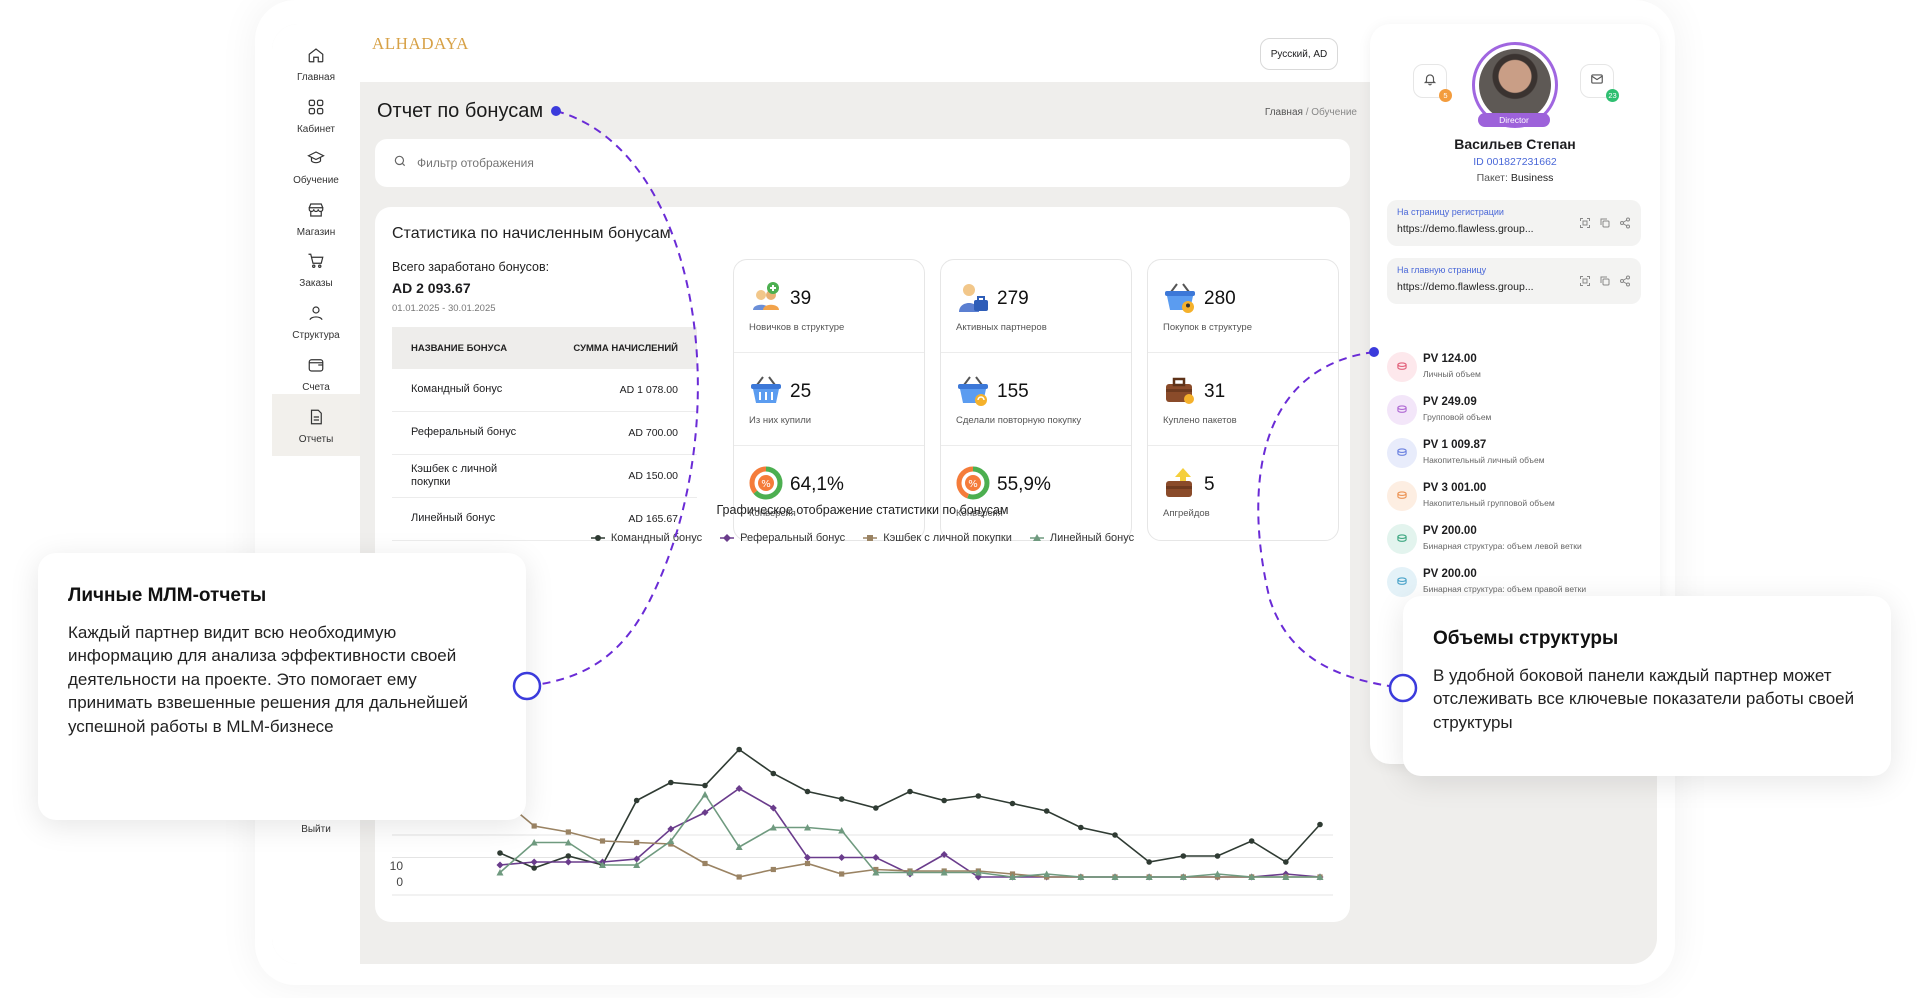 Image resolution: width=1920 pixels, height=998 pixels. Describe the element at coordinates (1452, 374) in the screenshot. I see `volume-label: Личный объем` at that location.